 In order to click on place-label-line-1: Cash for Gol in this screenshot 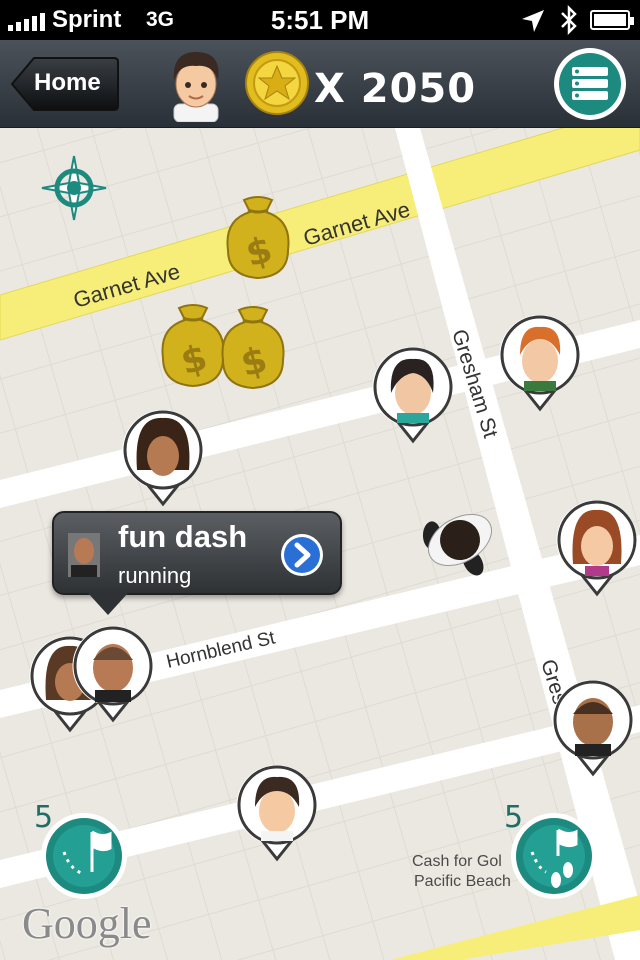, I will do `click(457, 861)`.